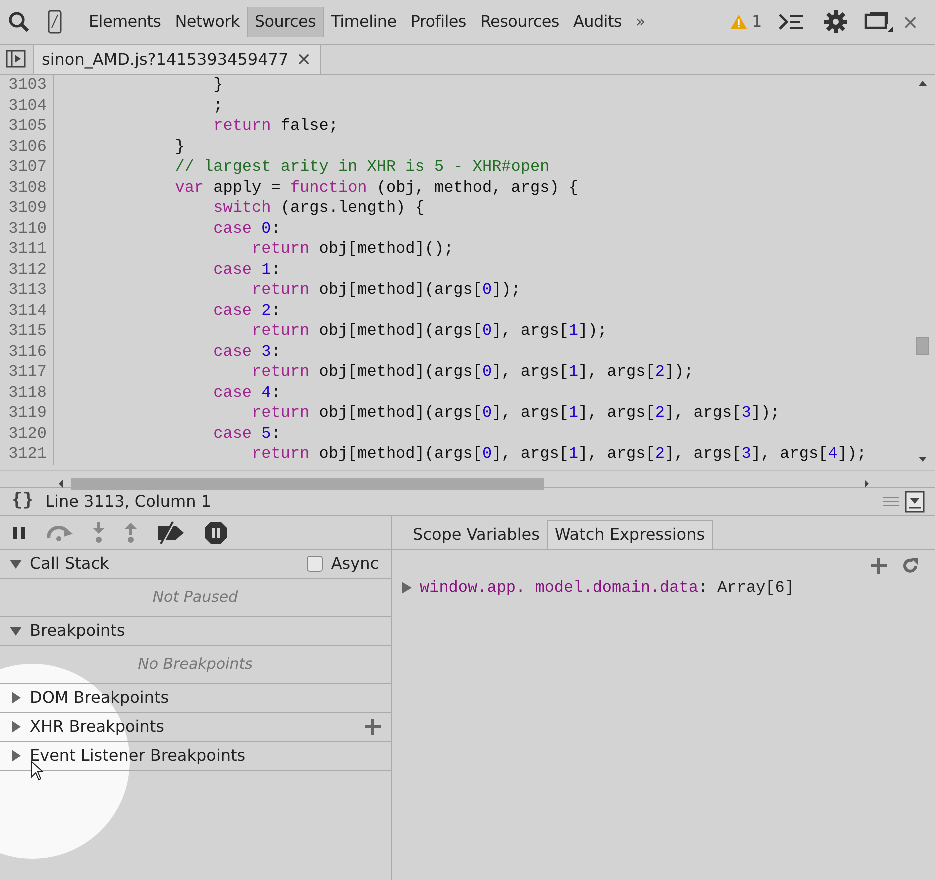  I want to click on async-label: Async, so click(355, 564).